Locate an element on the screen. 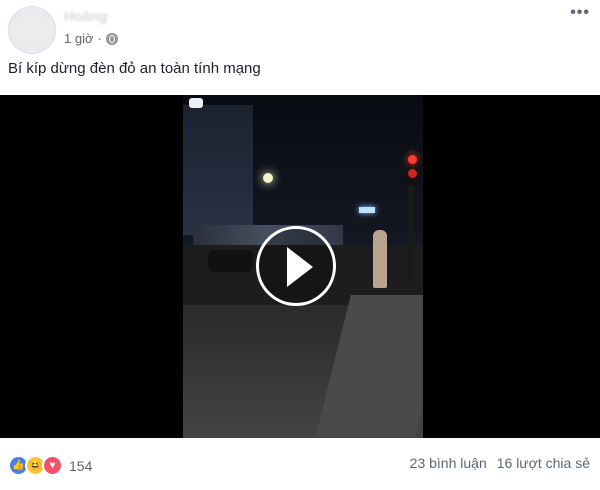  post-caption: Bí kíp dừng đèn đỏ an toàn tính mạng is located at coordinates (134, 68).